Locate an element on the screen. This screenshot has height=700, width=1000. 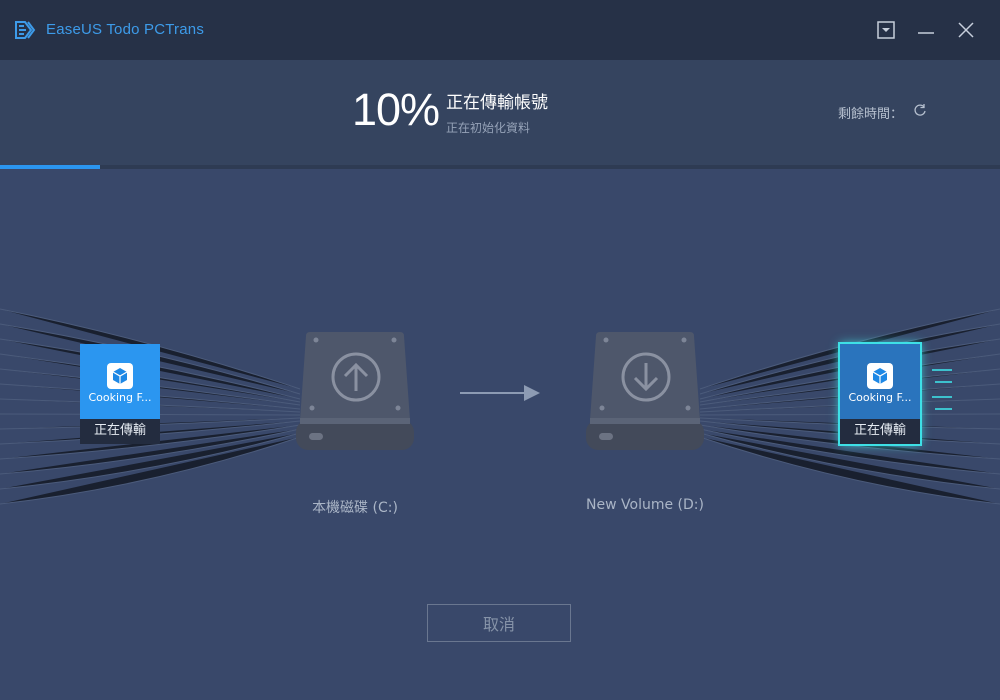
close-icon is located at coordinates (966, 30).